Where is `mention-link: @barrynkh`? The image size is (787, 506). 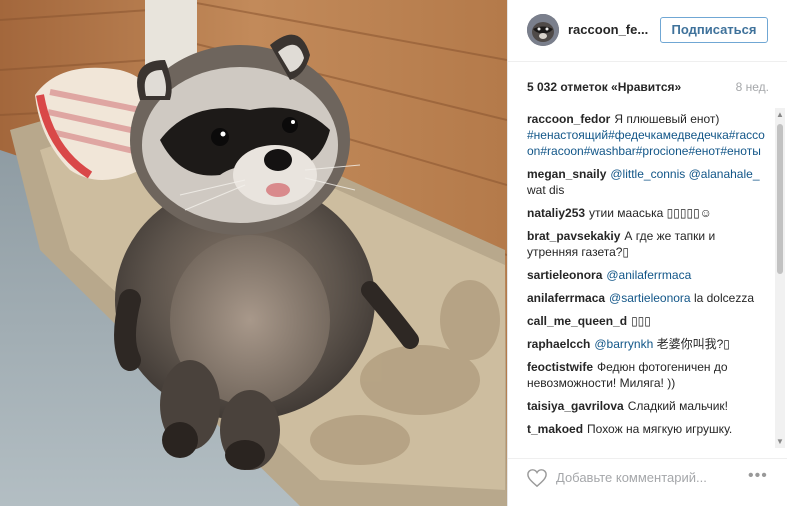 mention-link: @barrynkh is located at coordinates (623, 344).